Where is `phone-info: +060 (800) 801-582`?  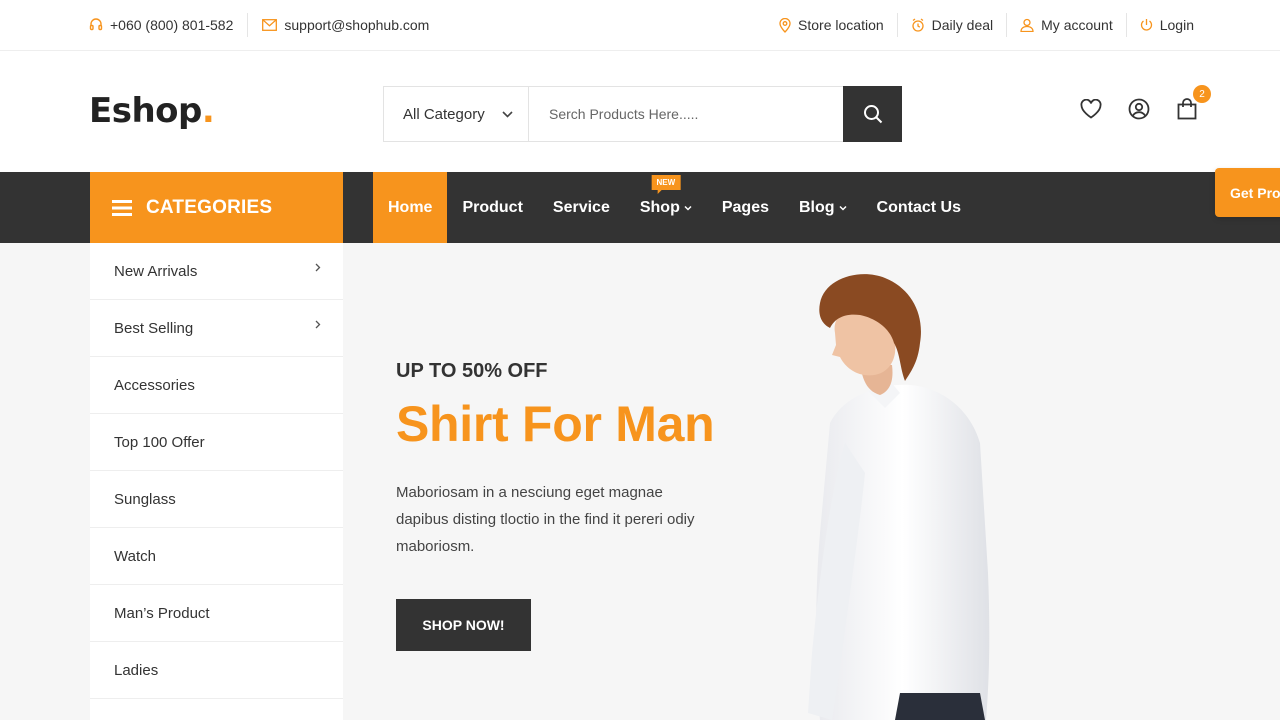
phone-info: +060 (800) 801-582 is located at coordinates (161, 25).